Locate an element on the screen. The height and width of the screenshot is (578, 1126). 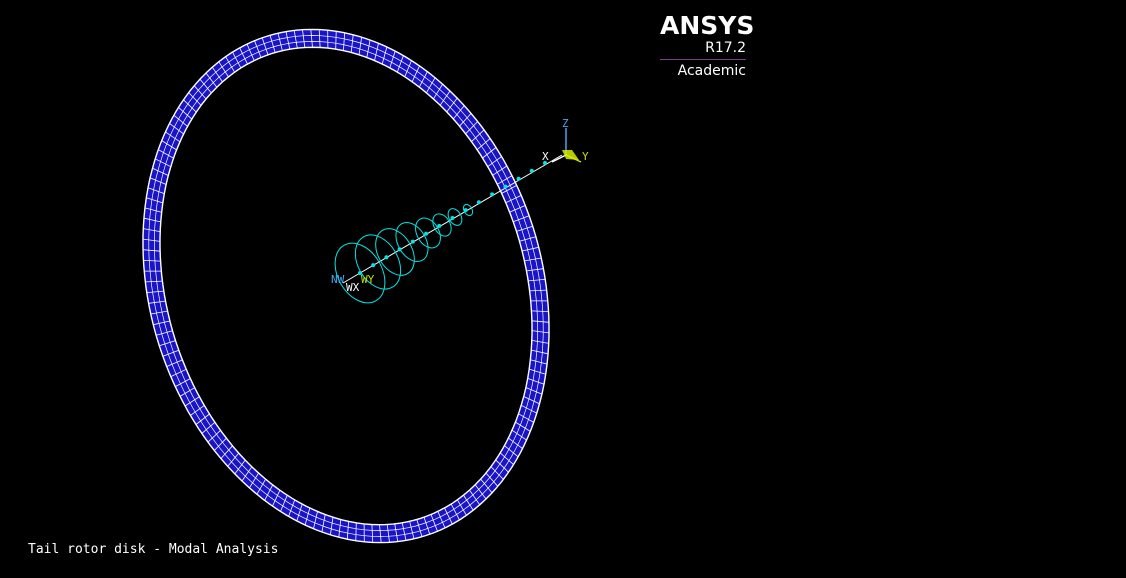
workplane-origin-label: NW is located at coordinates (338, 279).